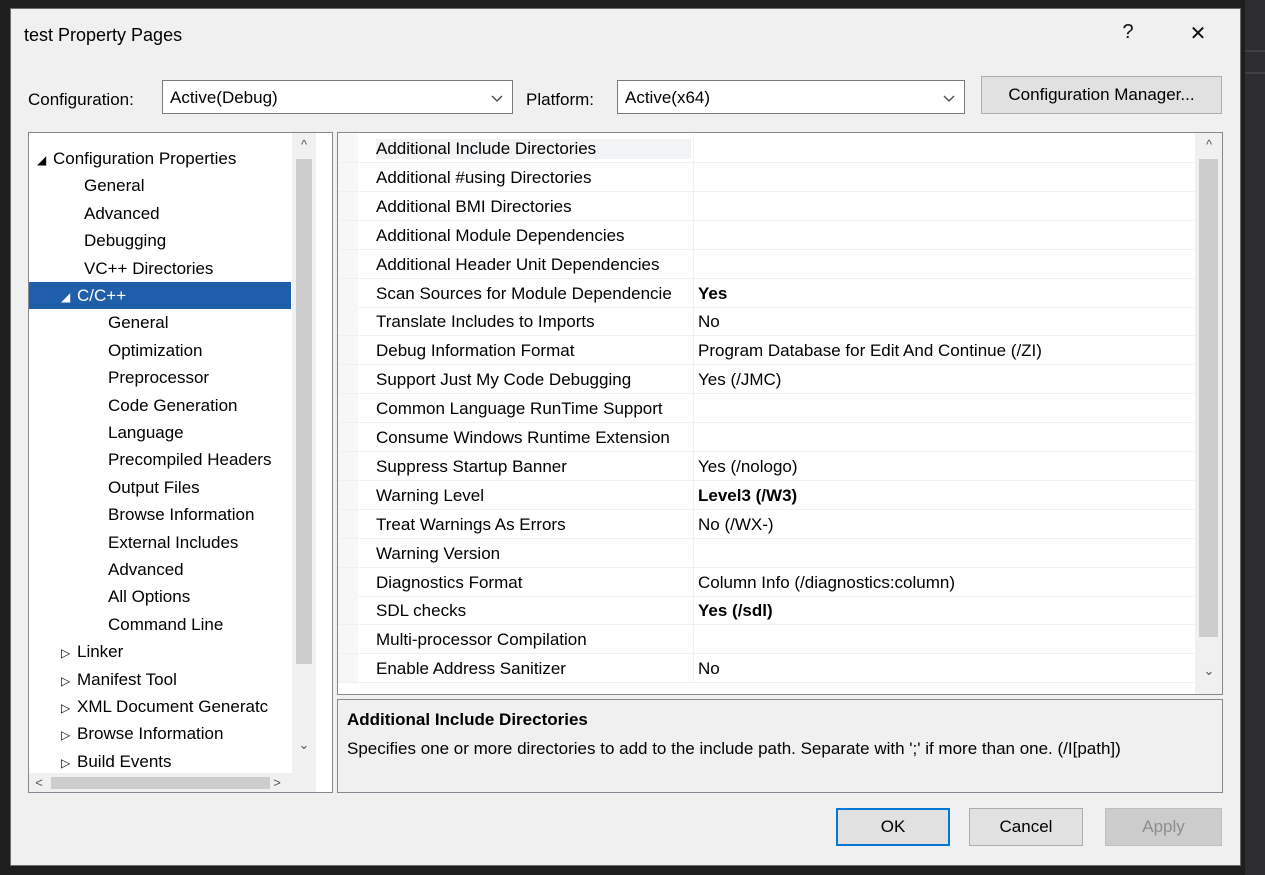 This screenshot has width=1265, height=875. Describe the element at coordinates (160, 679) in the screenshot. I see `tree-item: ▷ Manifest Tool` at that location.